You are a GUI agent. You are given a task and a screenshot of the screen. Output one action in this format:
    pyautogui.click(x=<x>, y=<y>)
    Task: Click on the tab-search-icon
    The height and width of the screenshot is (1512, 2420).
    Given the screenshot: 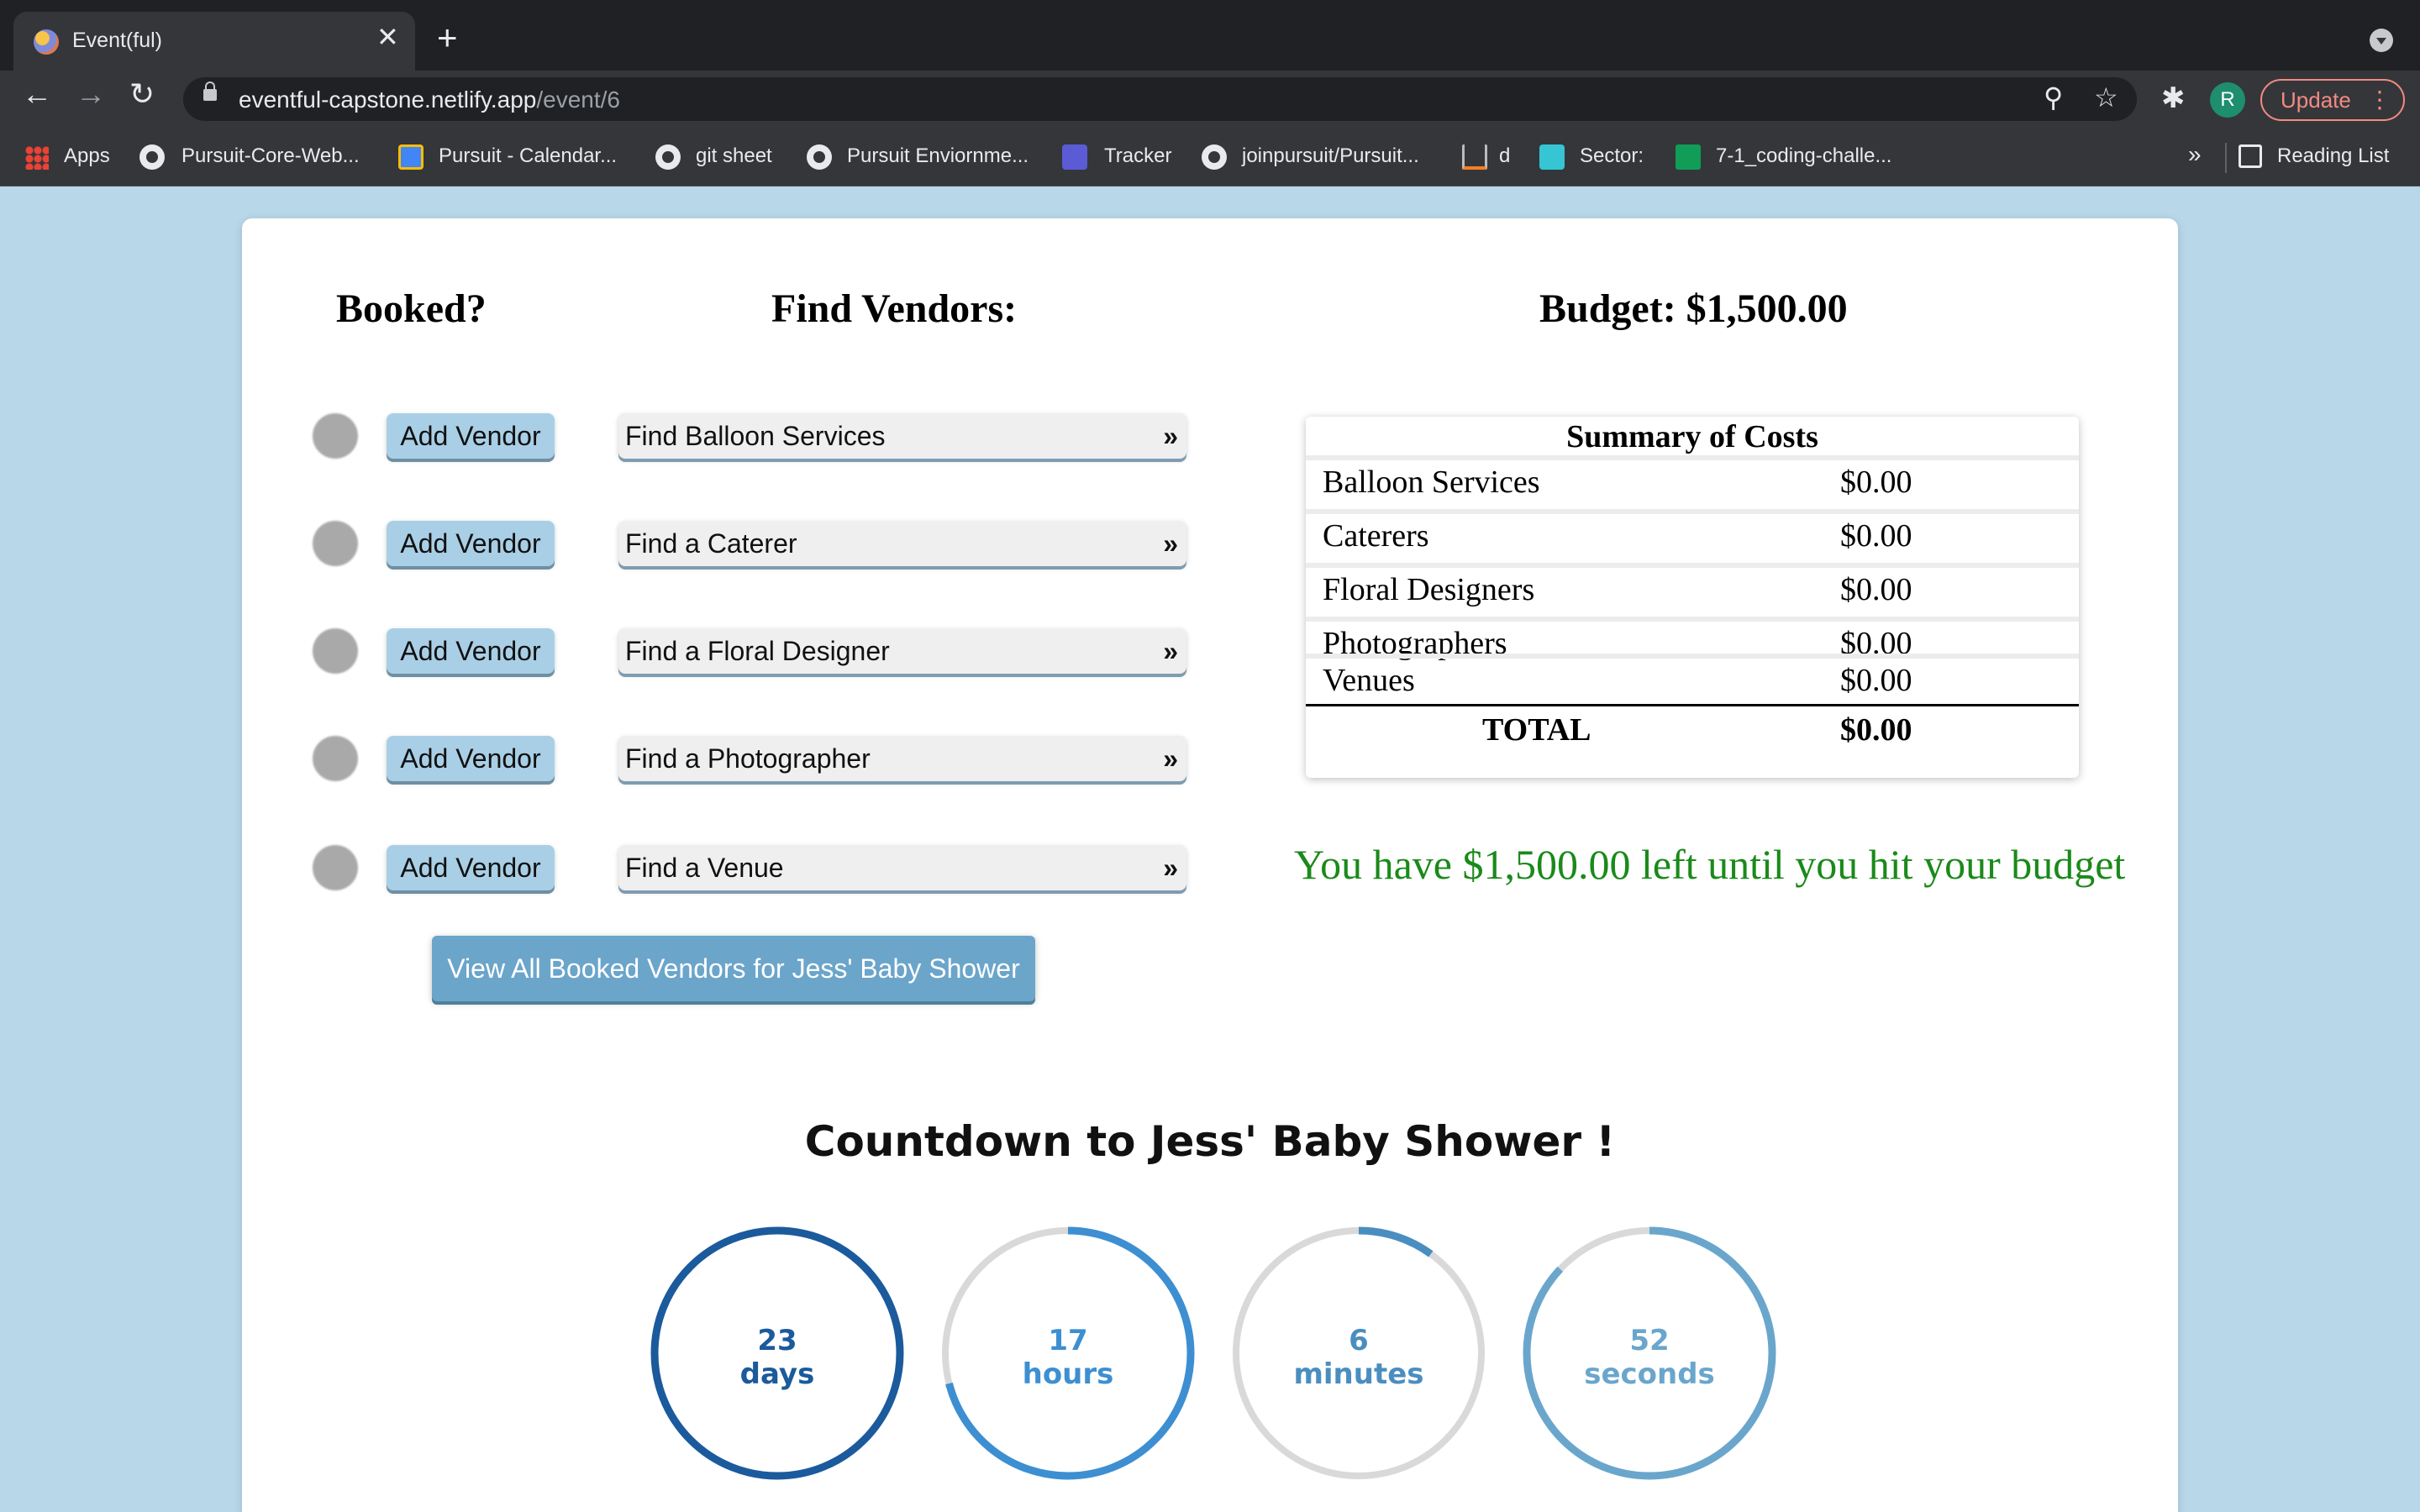 What is the action you would take?
    pyautogui.click(x=2382, y=40)
    